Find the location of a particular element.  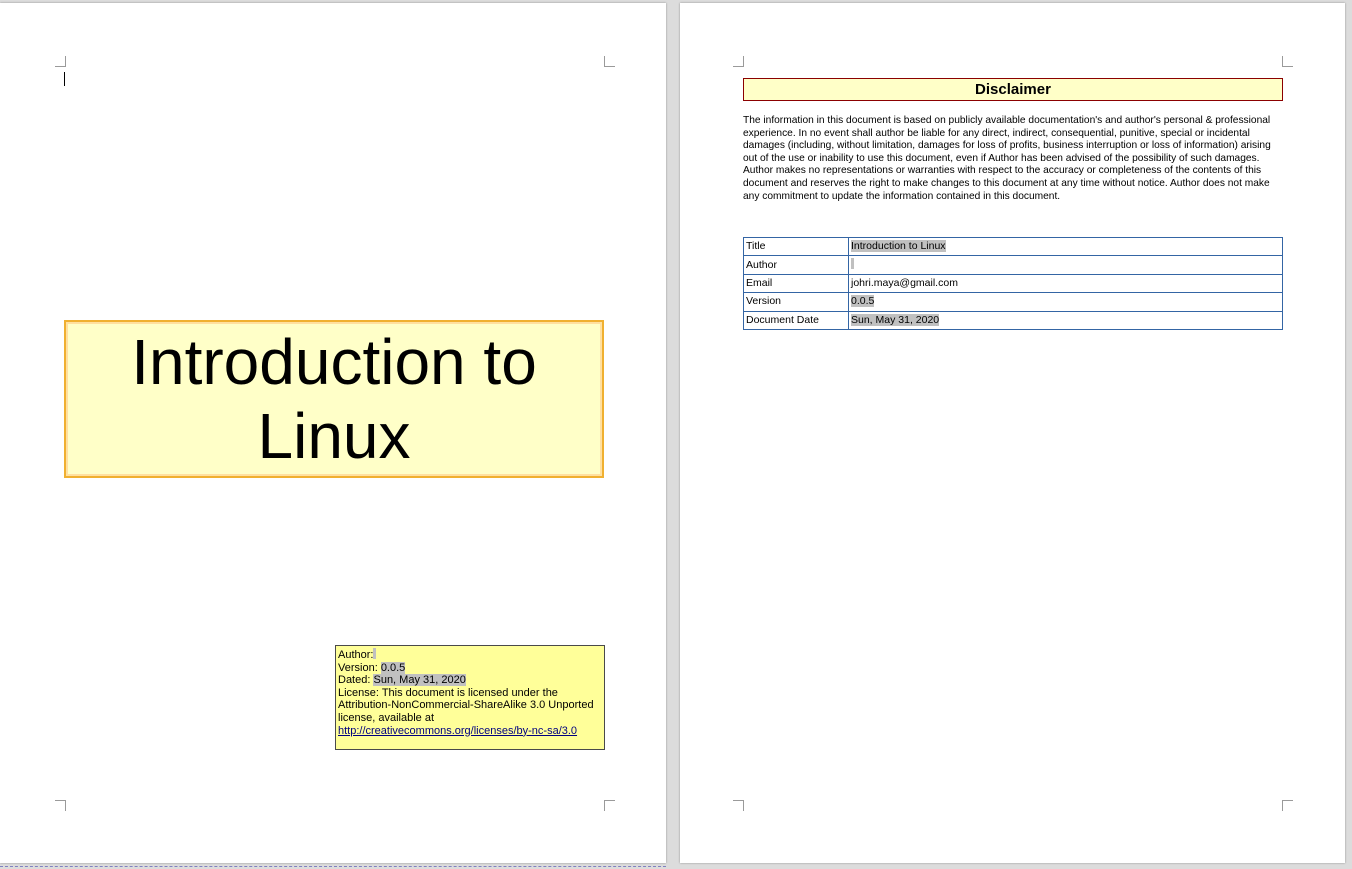

table-cell-value: 0.0.5 is located at coordinates (1065, 302).